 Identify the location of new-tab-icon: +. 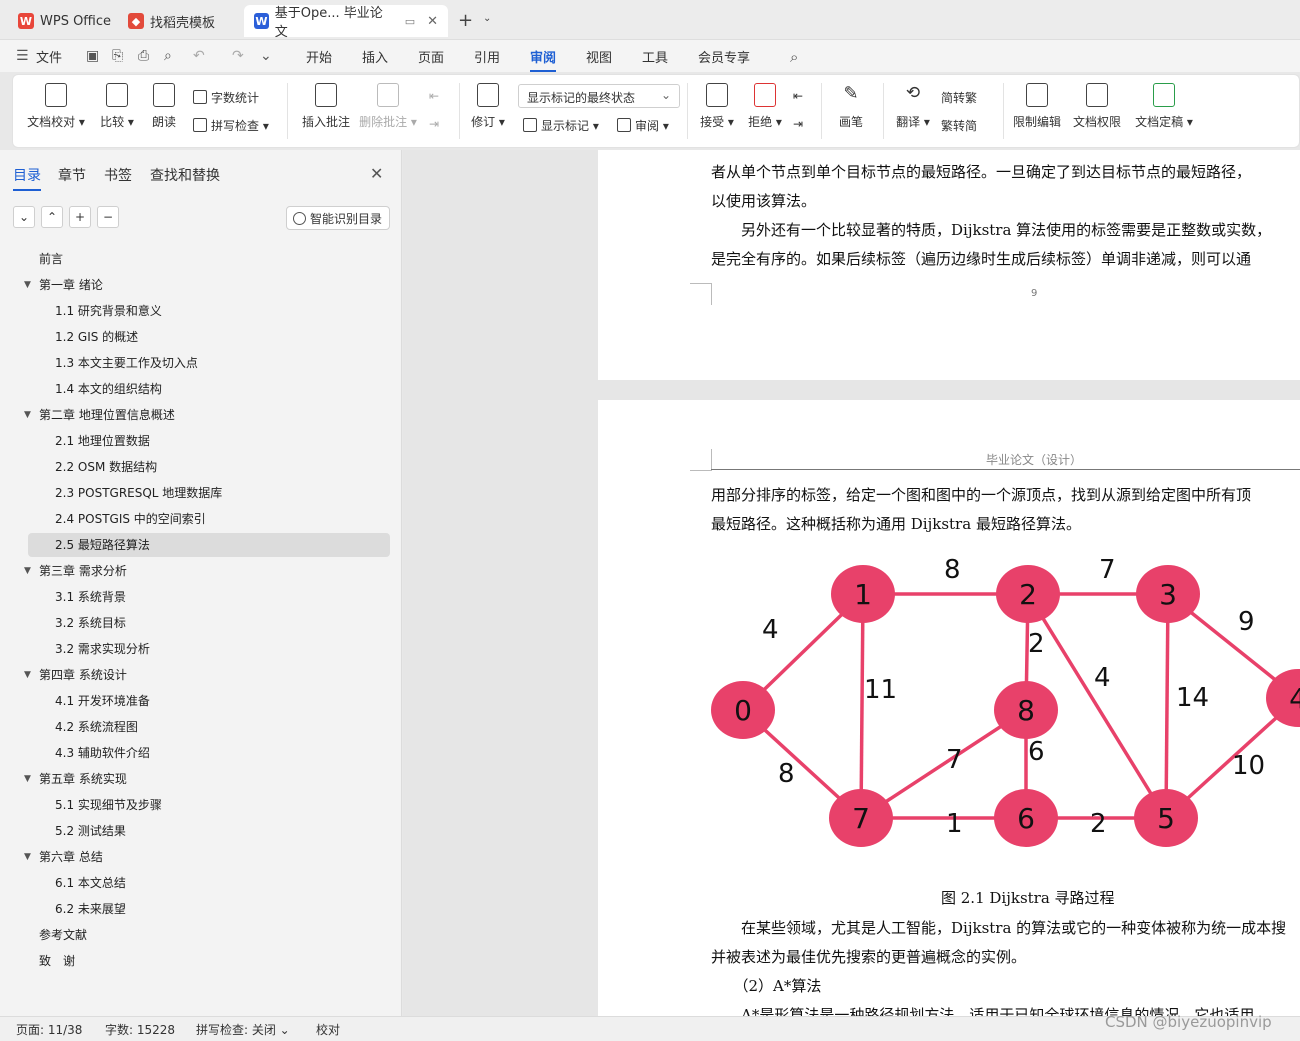
(465, 20).